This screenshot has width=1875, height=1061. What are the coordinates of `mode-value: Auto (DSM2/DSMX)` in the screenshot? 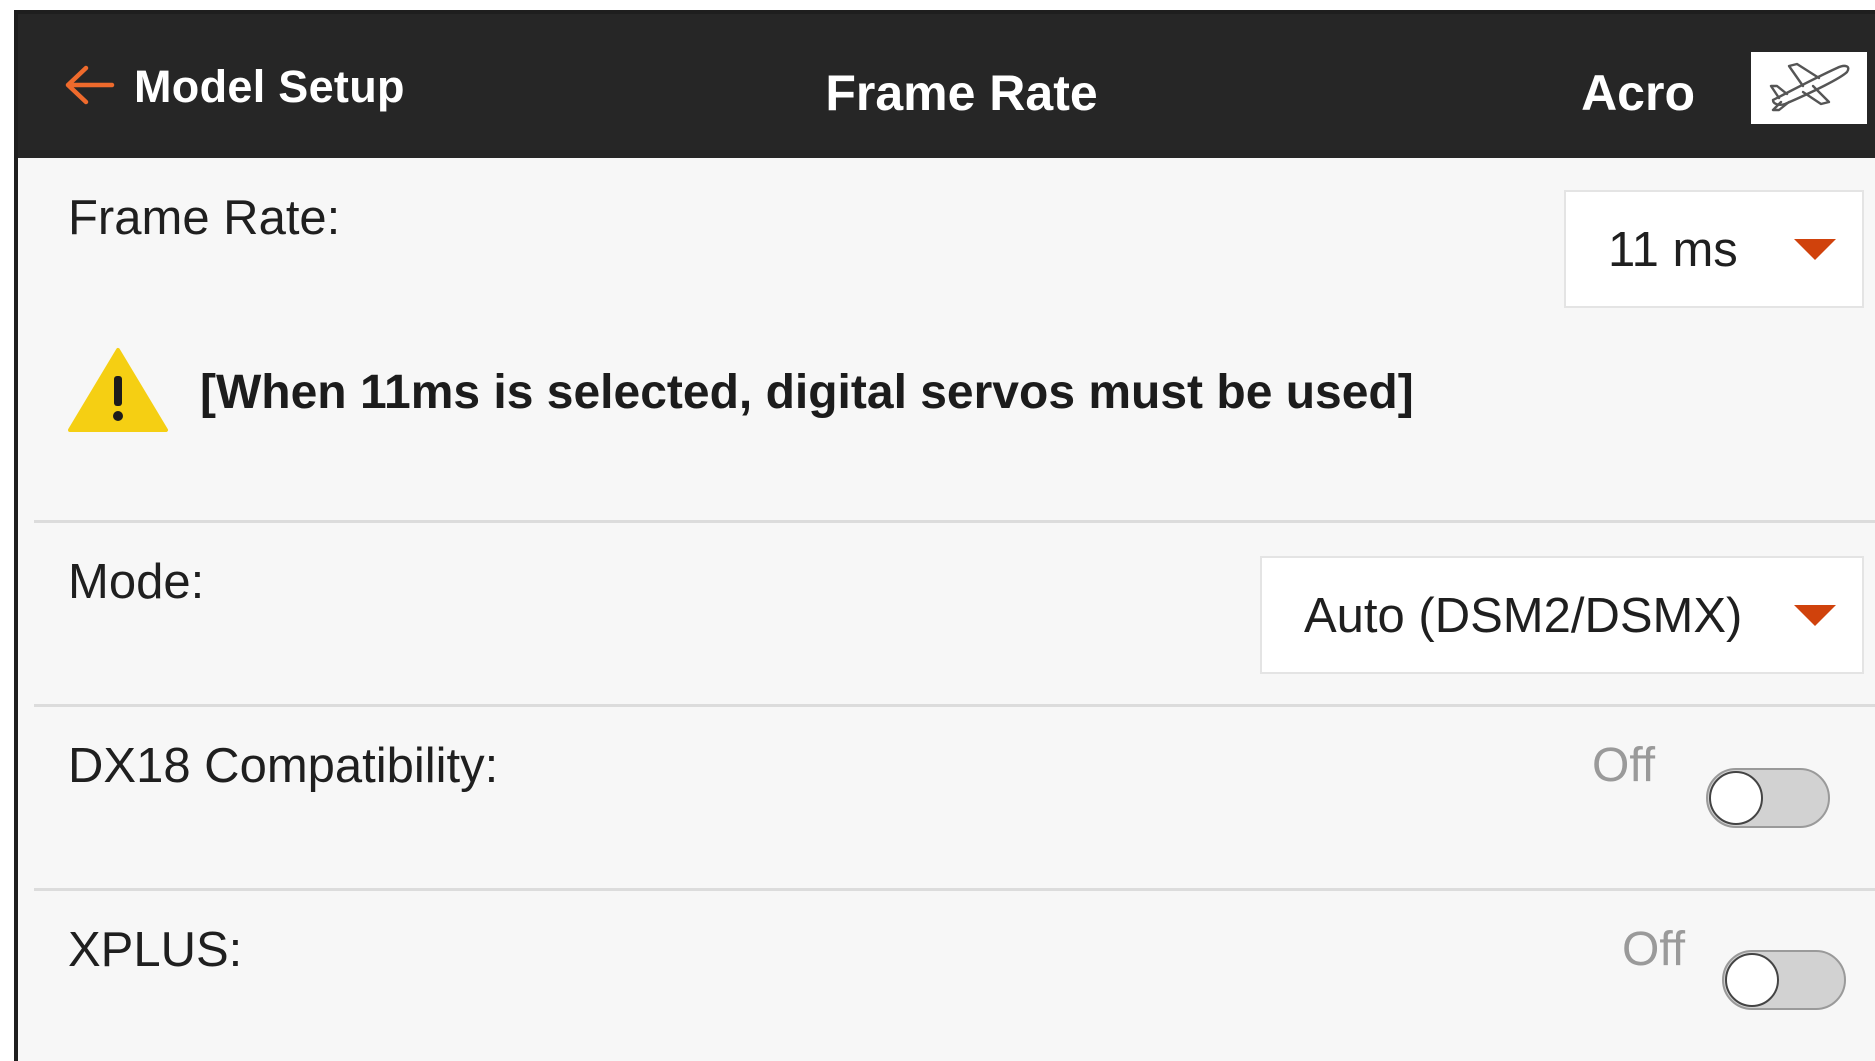 It's located at (1523, 616).